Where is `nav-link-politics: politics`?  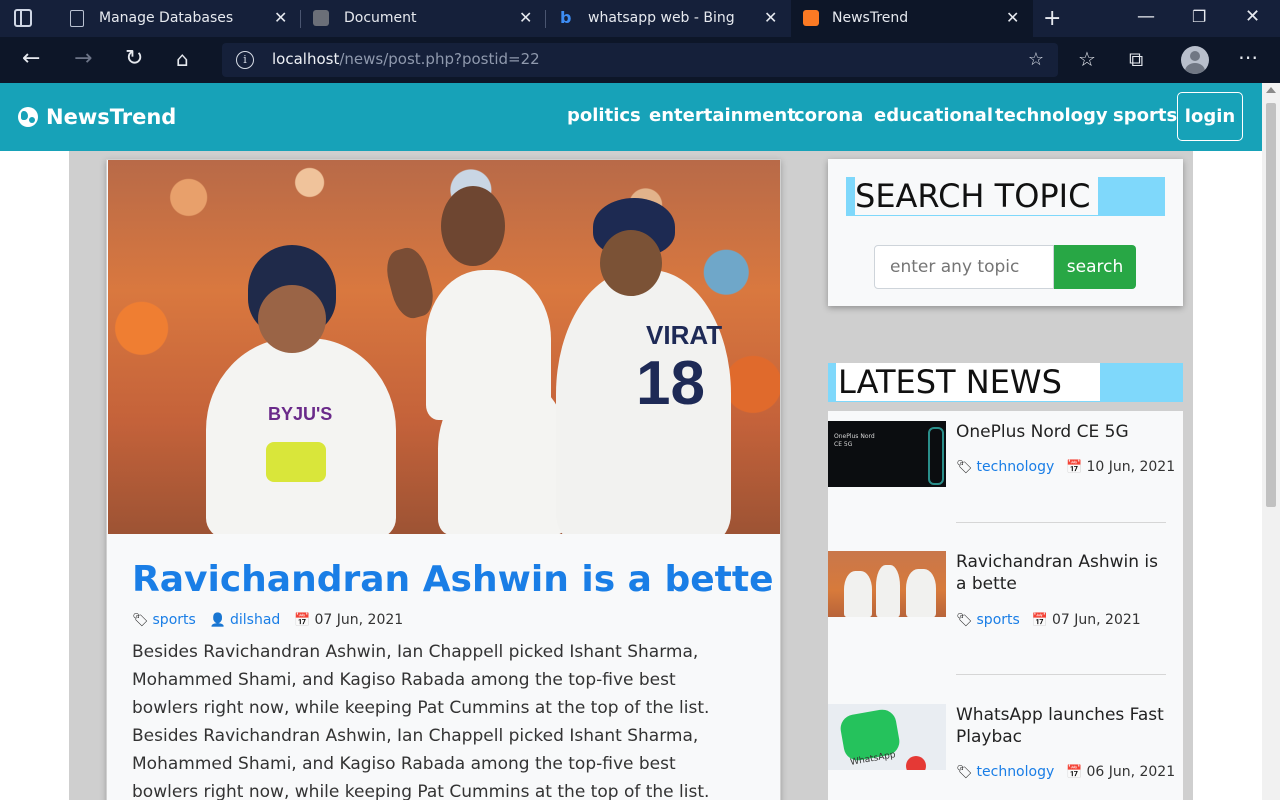 nav-link-politics: politics is located at coordinates (604, 115).